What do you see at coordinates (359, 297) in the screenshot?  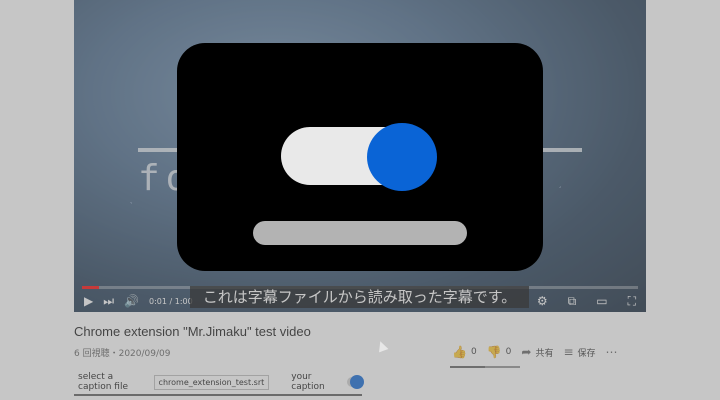 I see `caption-text: これは字幕ファイルから読み取った字幕です。` at bounding box center [359, 297].